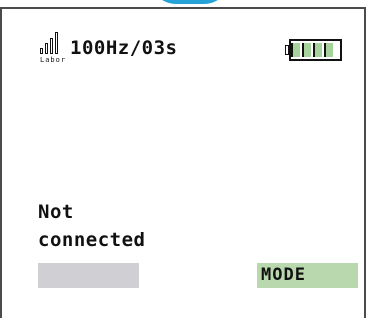 Image resolution: width=379 pixels, height=318 pixels. I want to click on battery-icon, so click(314, 50).